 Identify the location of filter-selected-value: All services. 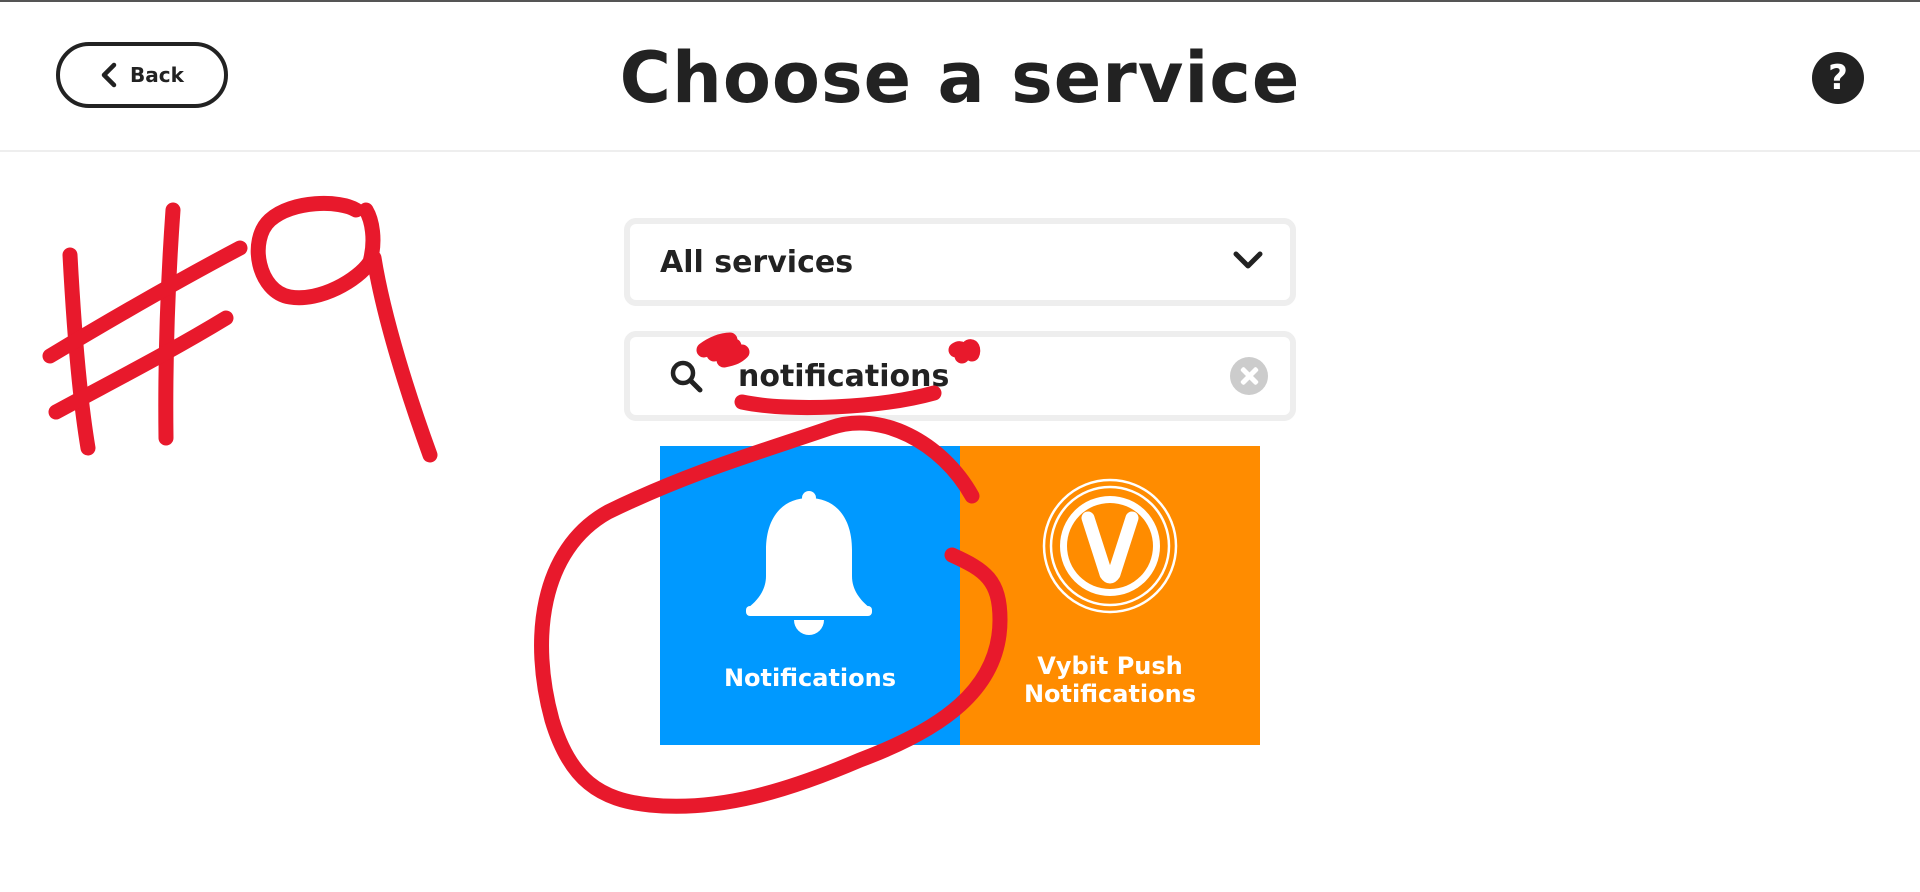
(757, 262).